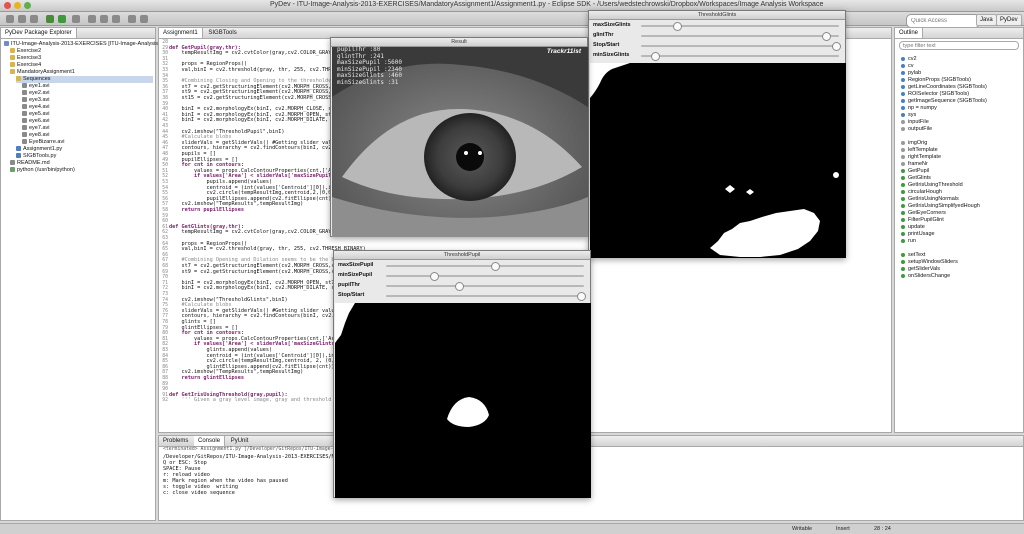  What do you see at coordinates (87, 107) in the screenshot?
I see `explorer-item: eye4.avi` at bounding box center [87, 107].